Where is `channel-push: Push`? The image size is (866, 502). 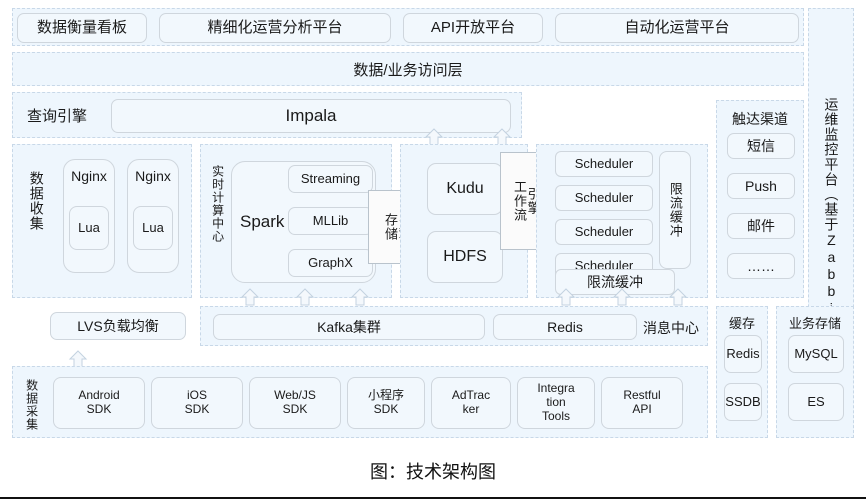 channel-push: Push is located at coordinates (761, 186).